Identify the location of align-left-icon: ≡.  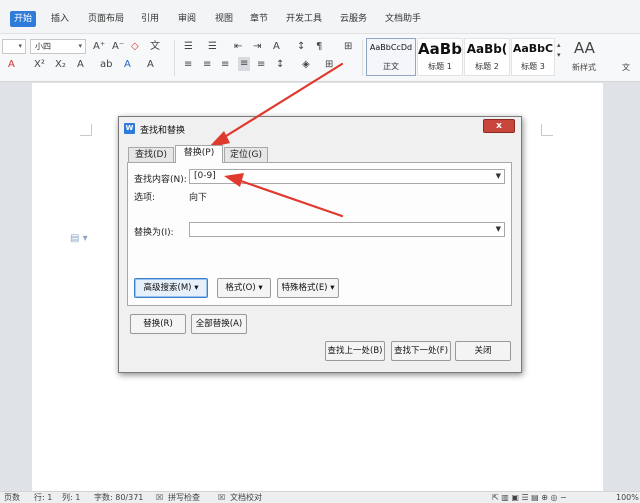
(188, 65).